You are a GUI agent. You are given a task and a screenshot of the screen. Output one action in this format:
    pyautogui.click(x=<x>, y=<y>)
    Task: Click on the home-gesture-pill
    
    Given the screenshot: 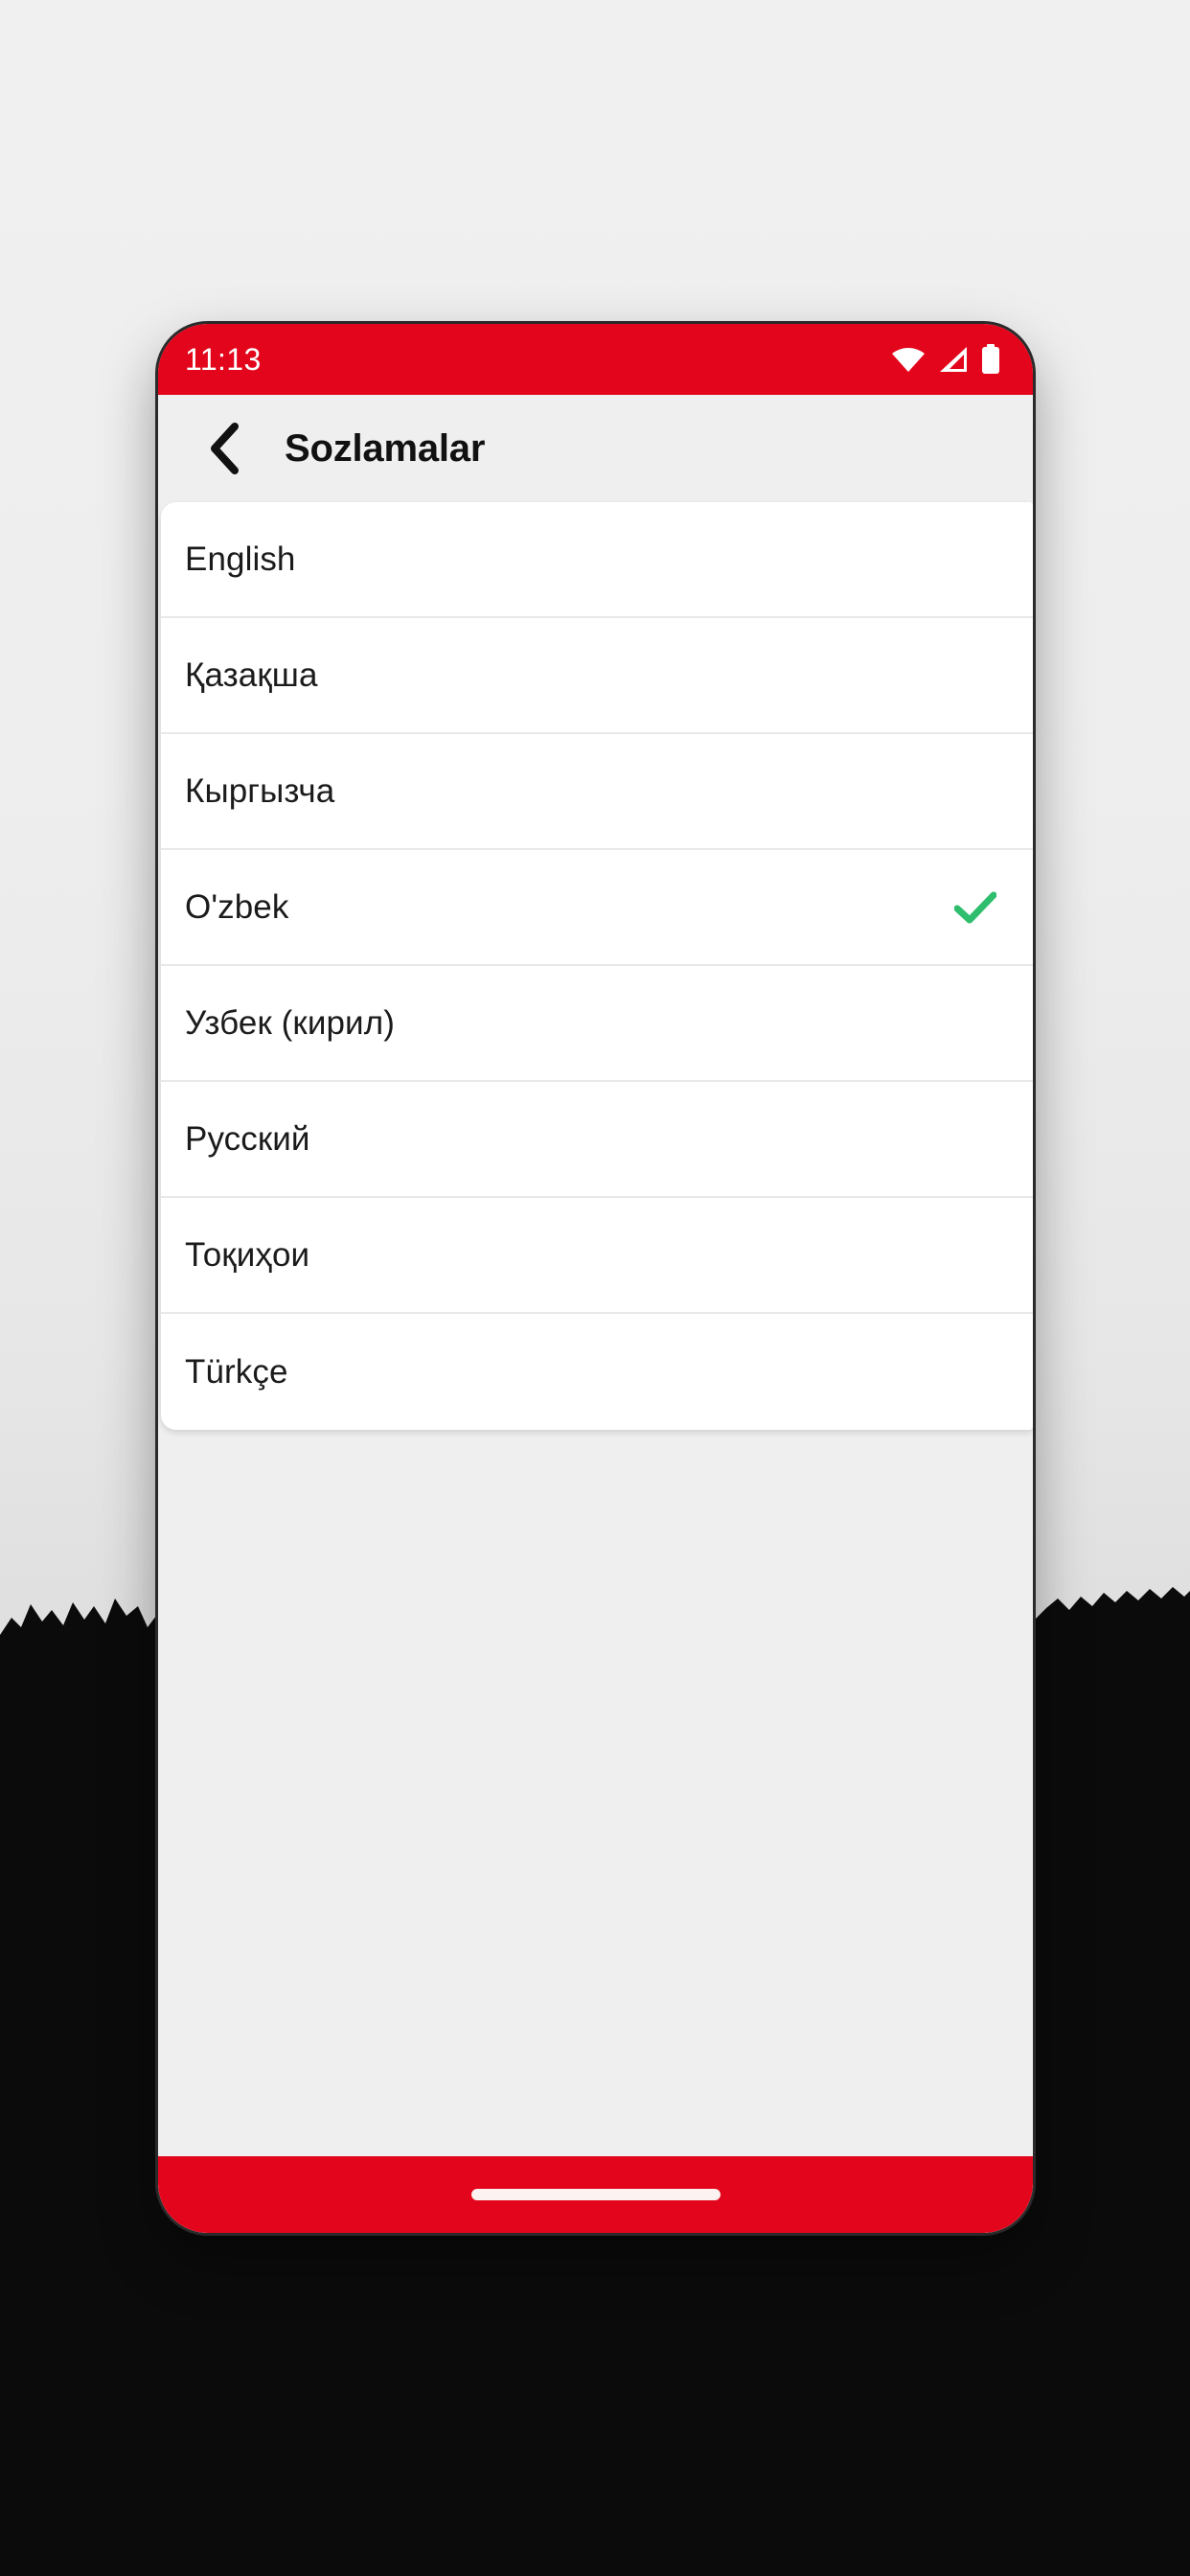 What is the action you would take?
    pyautogui.click(x=595, y=2194)
    